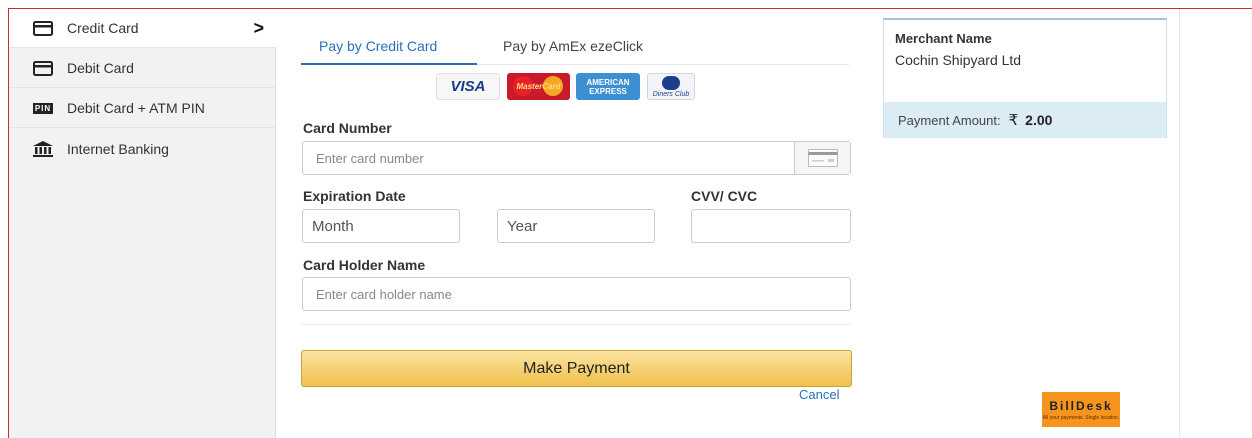  I want to click on tab-pay-by-credit-card: Pay by Credit Card, so click(378, 51).